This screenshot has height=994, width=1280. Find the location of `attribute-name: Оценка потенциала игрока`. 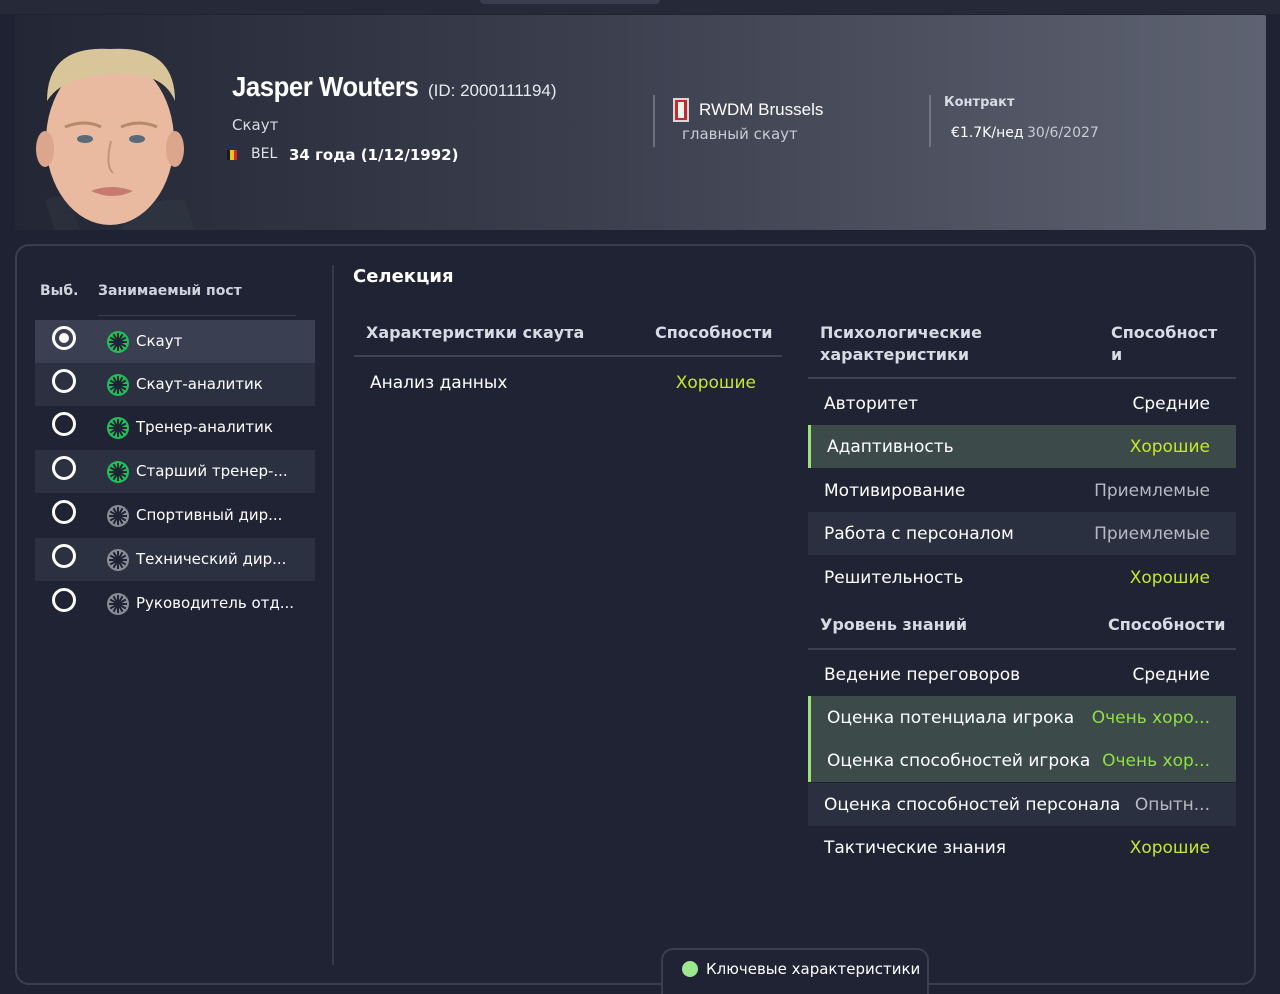

attribute-name: Оценка потенциала игрока is located at coordinates (951, 718).